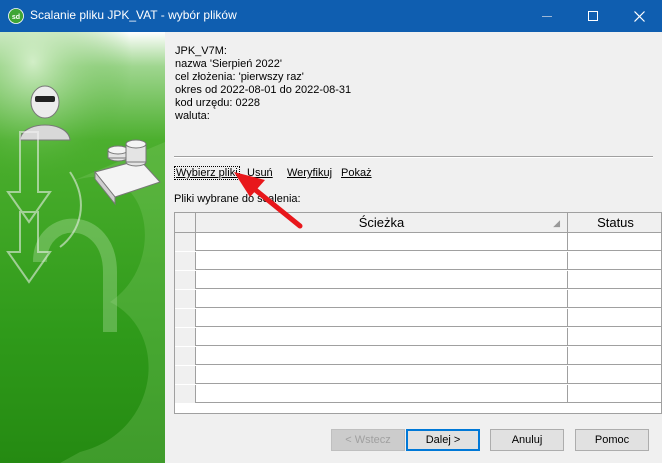 This screenshot has width=662, height=463. I want to click on picked-files-label: Pliki wybrane do scalenia:, so click(237, 199).